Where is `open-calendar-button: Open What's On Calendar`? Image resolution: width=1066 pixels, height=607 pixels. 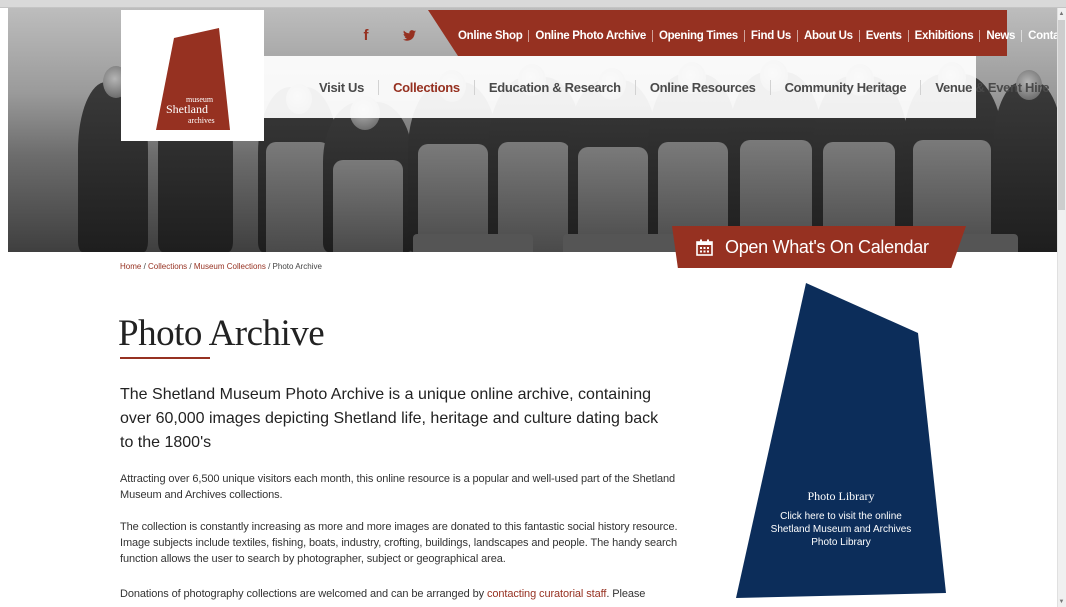 open-calendar-button: Open What's On Calendar is located at coordinates (819, 247).